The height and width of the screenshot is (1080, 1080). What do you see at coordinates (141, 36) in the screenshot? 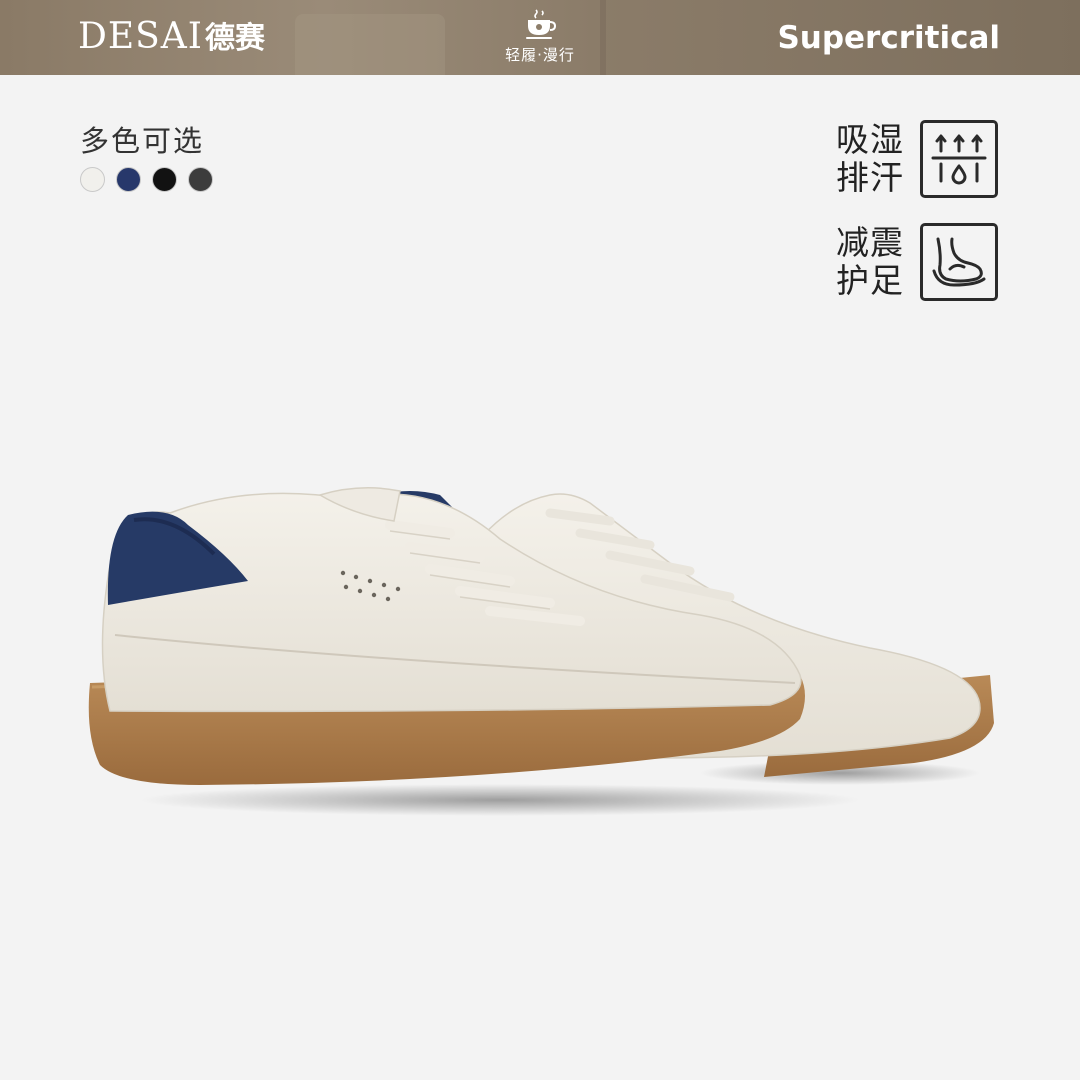
I see `brand-name-en: DESAI` at bounding box center [141, 36].